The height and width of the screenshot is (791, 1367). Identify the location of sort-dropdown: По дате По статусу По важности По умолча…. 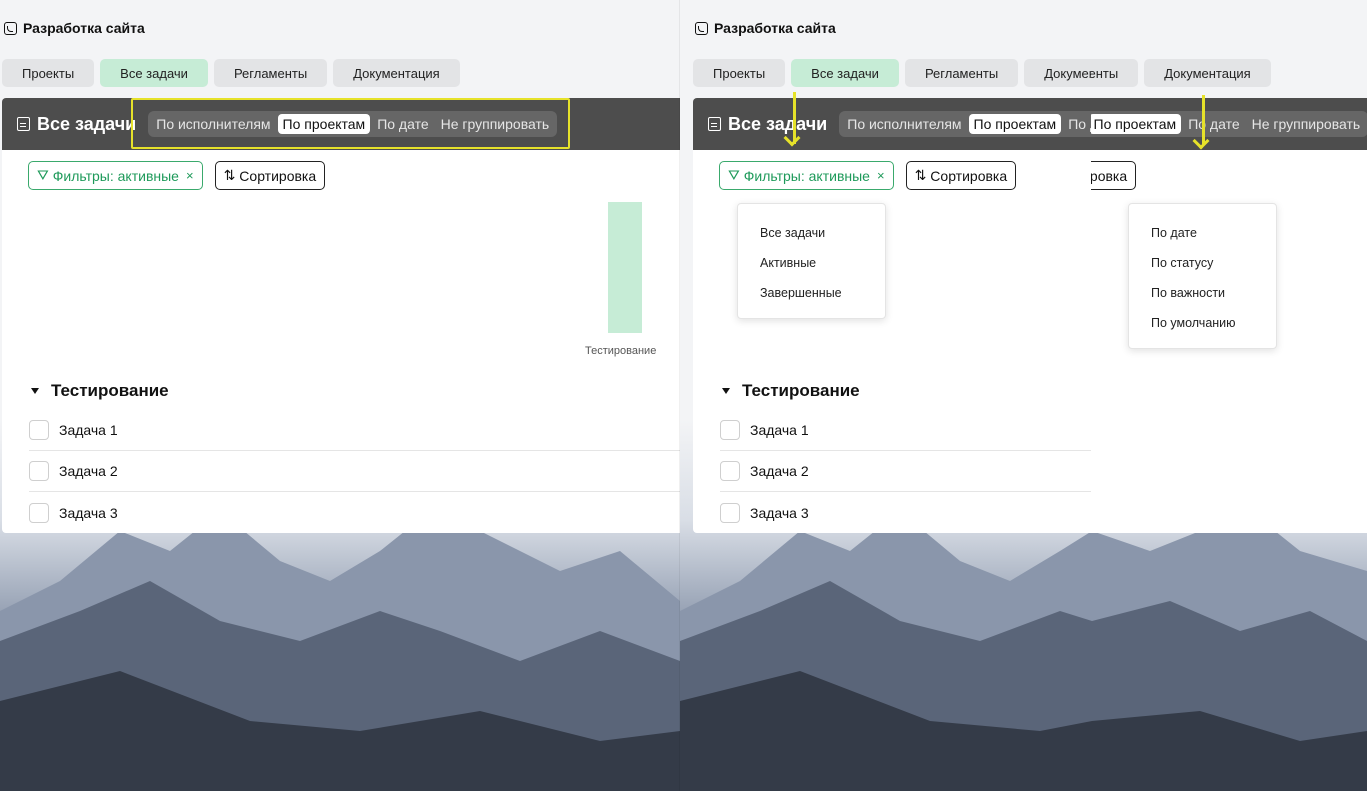
(1202, 276).